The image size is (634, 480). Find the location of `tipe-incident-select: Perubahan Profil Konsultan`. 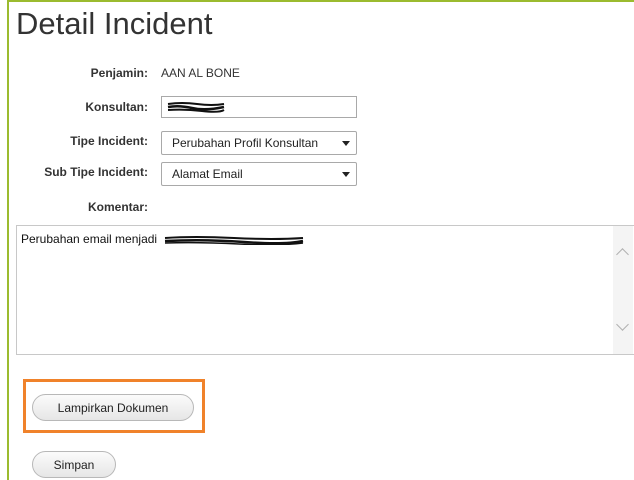

tipe-incident-select: Perubahan Profil Konsultan is located at coordinates (259, 143).